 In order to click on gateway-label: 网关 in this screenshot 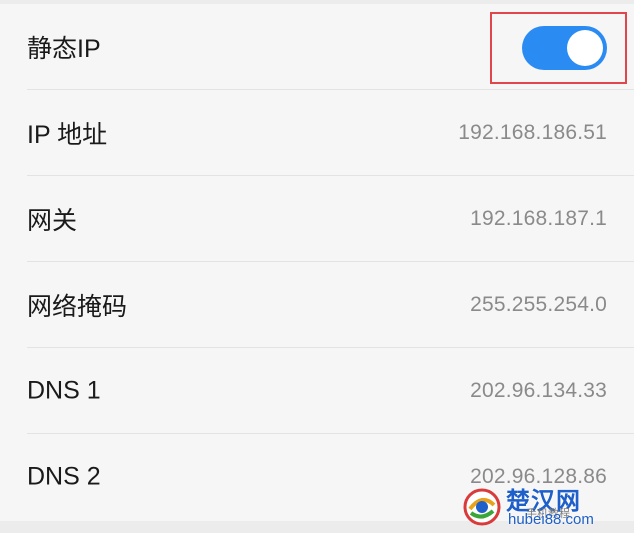, I will do `click(52, 221)`.